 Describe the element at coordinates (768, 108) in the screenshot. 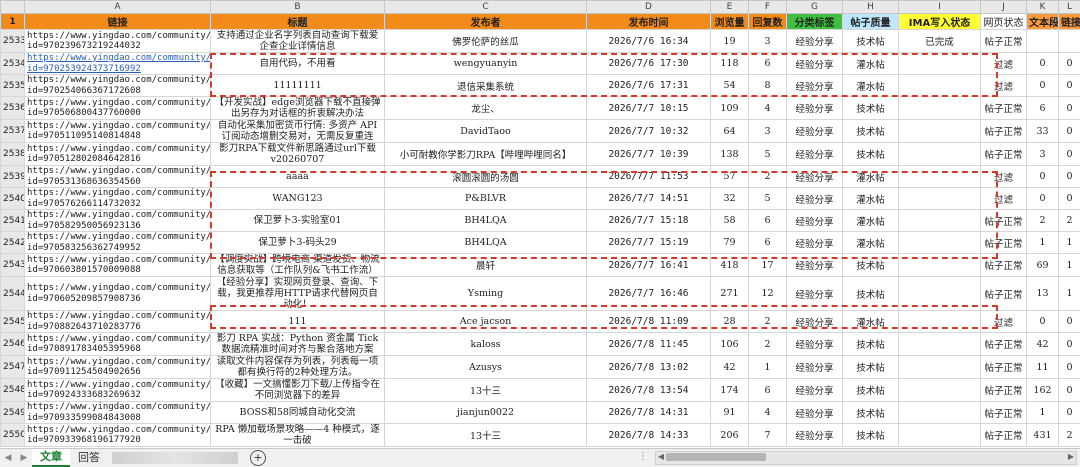

I see `cell-replies: 4` at that location.